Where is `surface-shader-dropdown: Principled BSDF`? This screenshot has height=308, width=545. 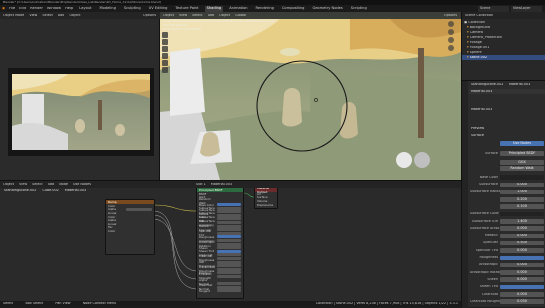 surface-shader-dropdown: Principled BSDF is located at coordinates (522, 153).